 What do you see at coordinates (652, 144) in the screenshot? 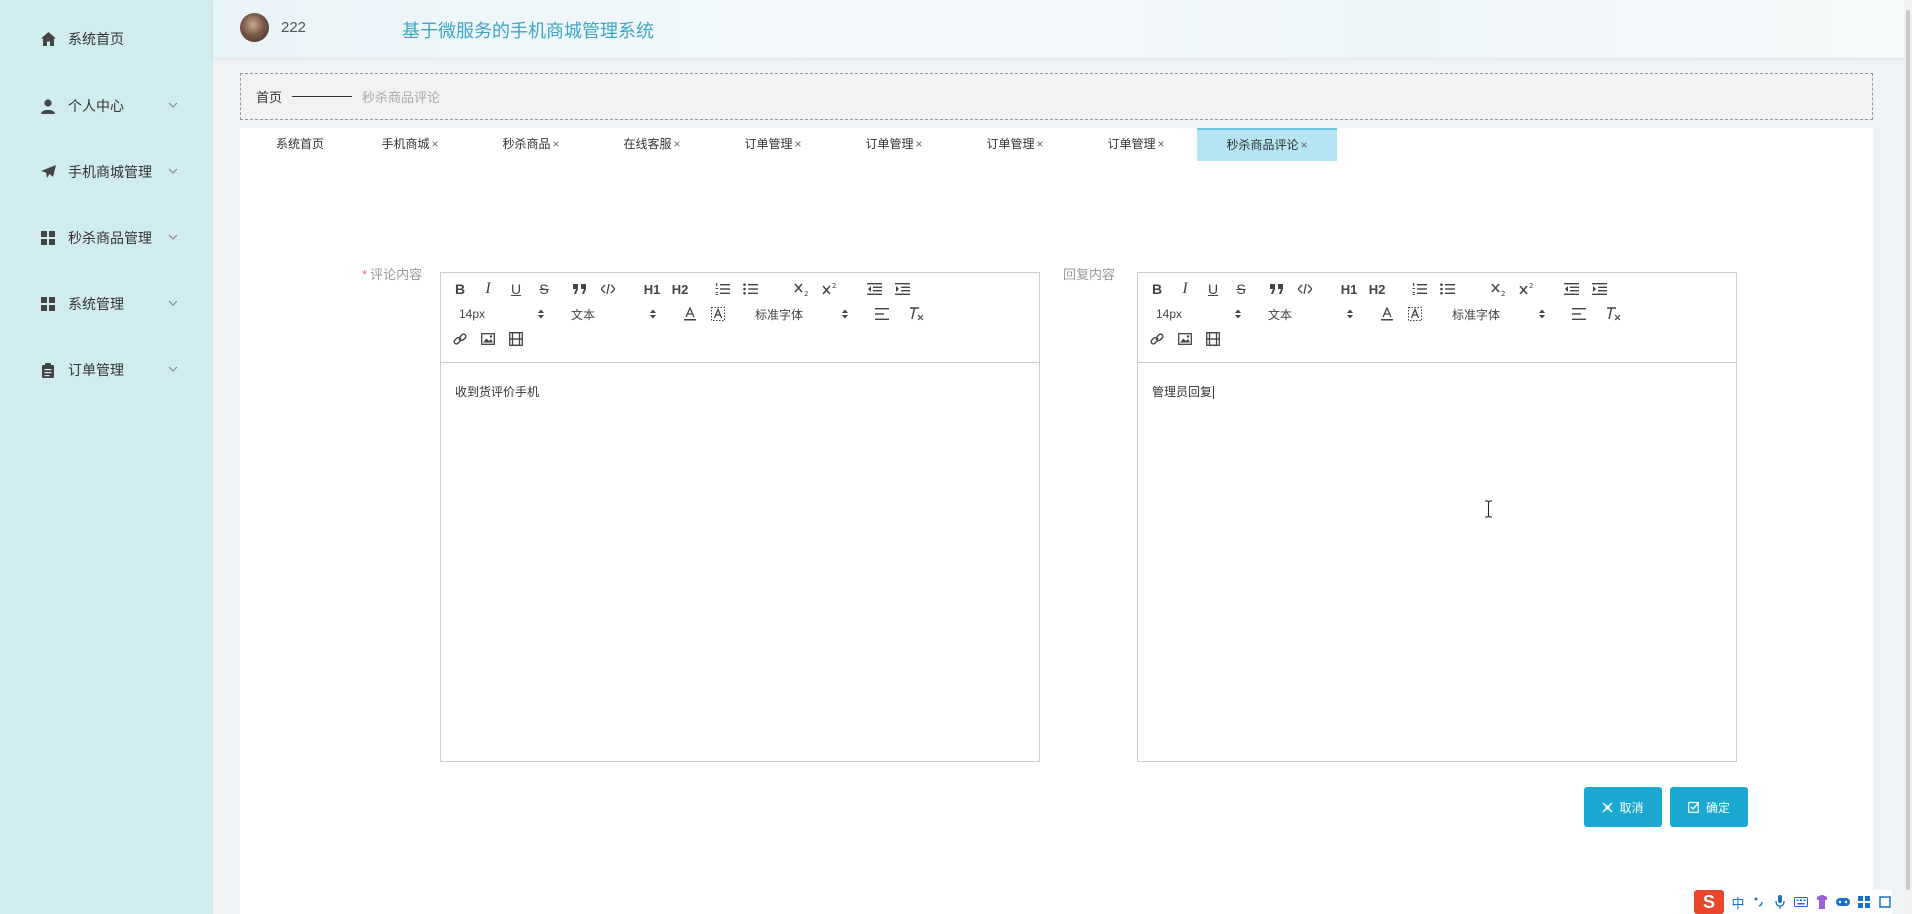
I see `tab-online-service: 在线客服 ×` at bounding box center [652, 144].